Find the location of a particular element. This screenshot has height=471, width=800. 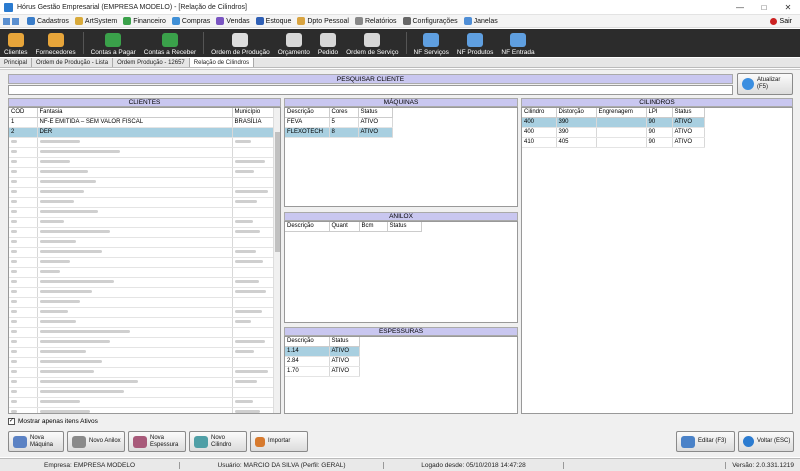

clientes-scrollbar is located at coordinates (276, 260).